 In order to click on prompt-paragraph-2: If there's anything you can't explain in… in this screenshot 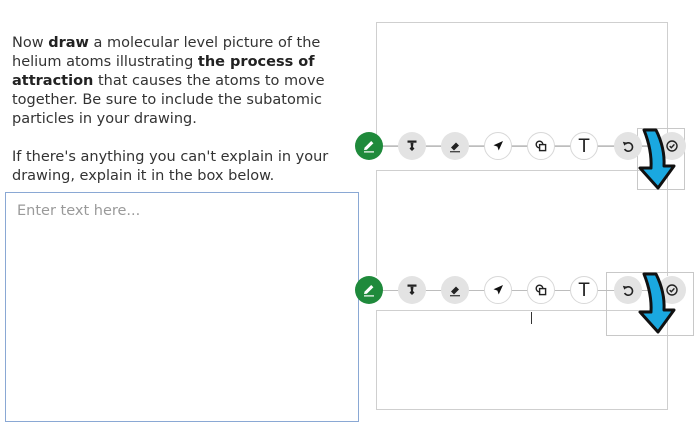, I will do `click(170, 166)`.